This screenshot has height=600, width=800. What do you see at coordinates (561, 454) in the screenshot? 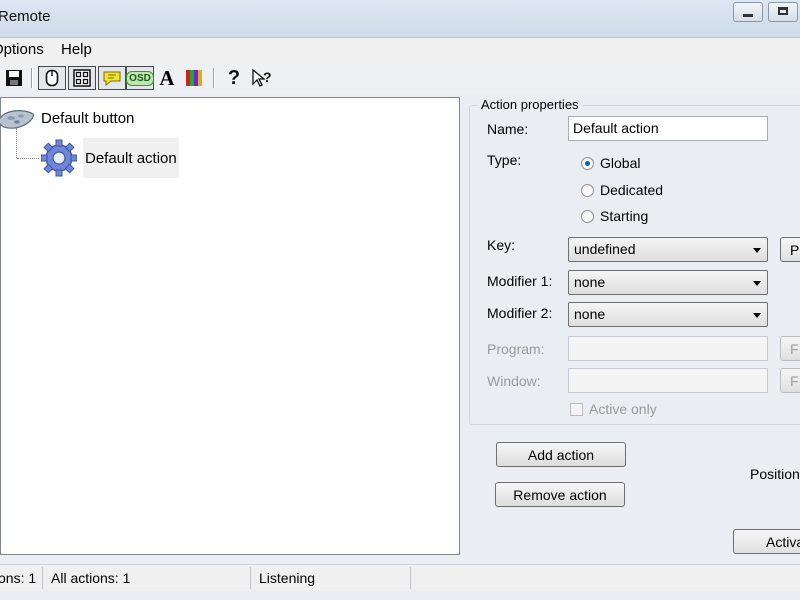
I see `add-action-button: Add action` at bounding box center [561, 454].